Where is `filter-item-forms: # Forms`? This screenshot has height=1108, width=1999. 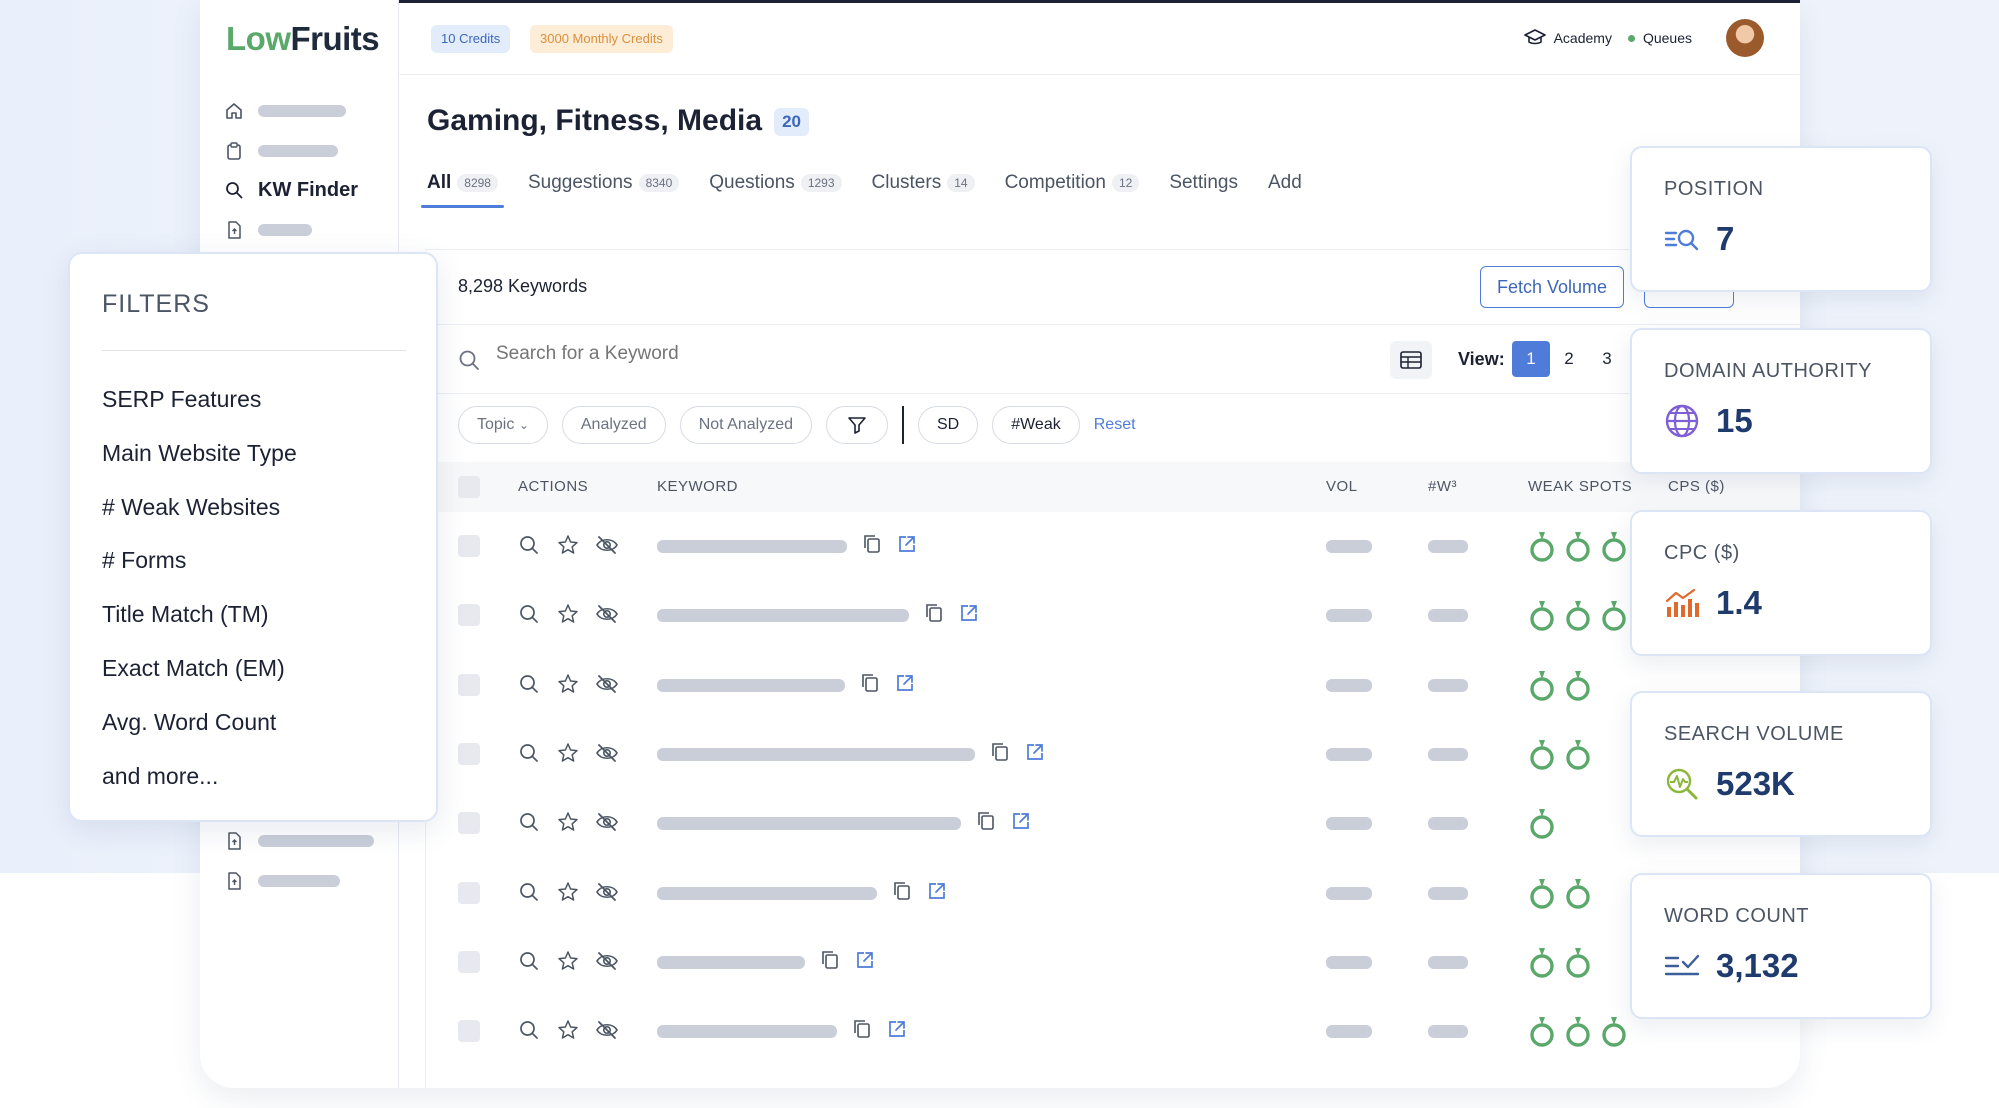 filter-item-forms: # Forms is located at coordinates (144, 560).